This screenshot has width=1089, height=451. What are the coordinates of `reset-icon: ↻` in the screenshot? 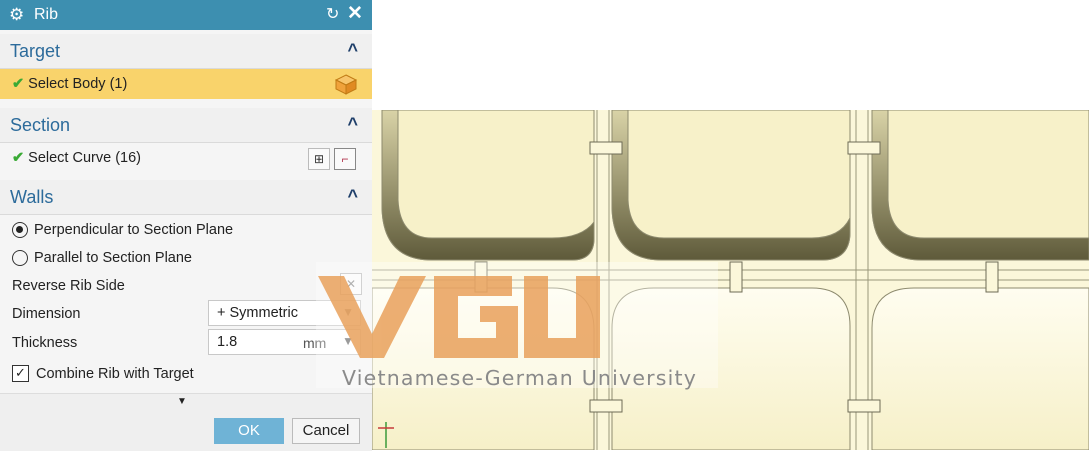 It's located at (332, 15).